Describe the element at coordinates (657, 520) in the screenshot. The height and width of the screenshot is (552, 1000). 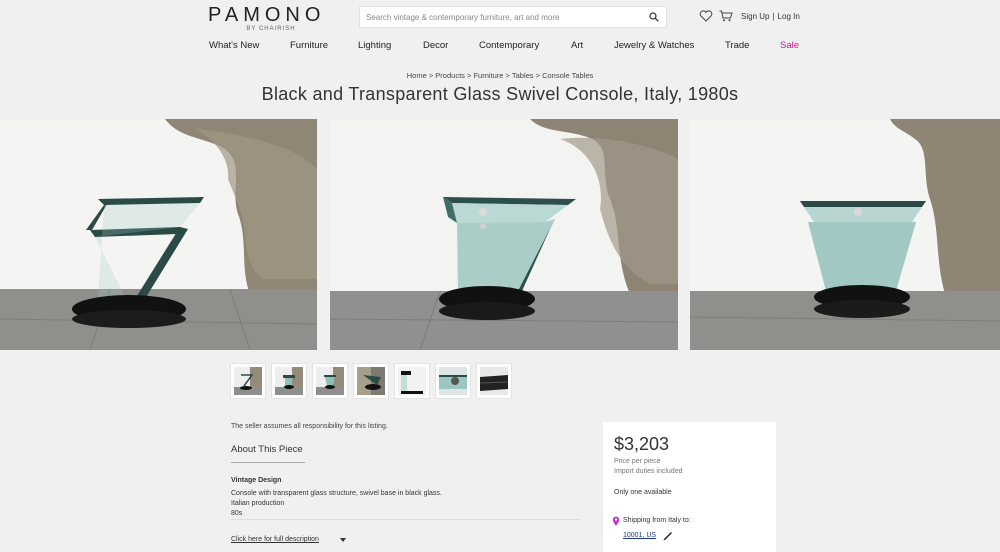
I see `shipping-label: Shipping from Italy to:` at that location.